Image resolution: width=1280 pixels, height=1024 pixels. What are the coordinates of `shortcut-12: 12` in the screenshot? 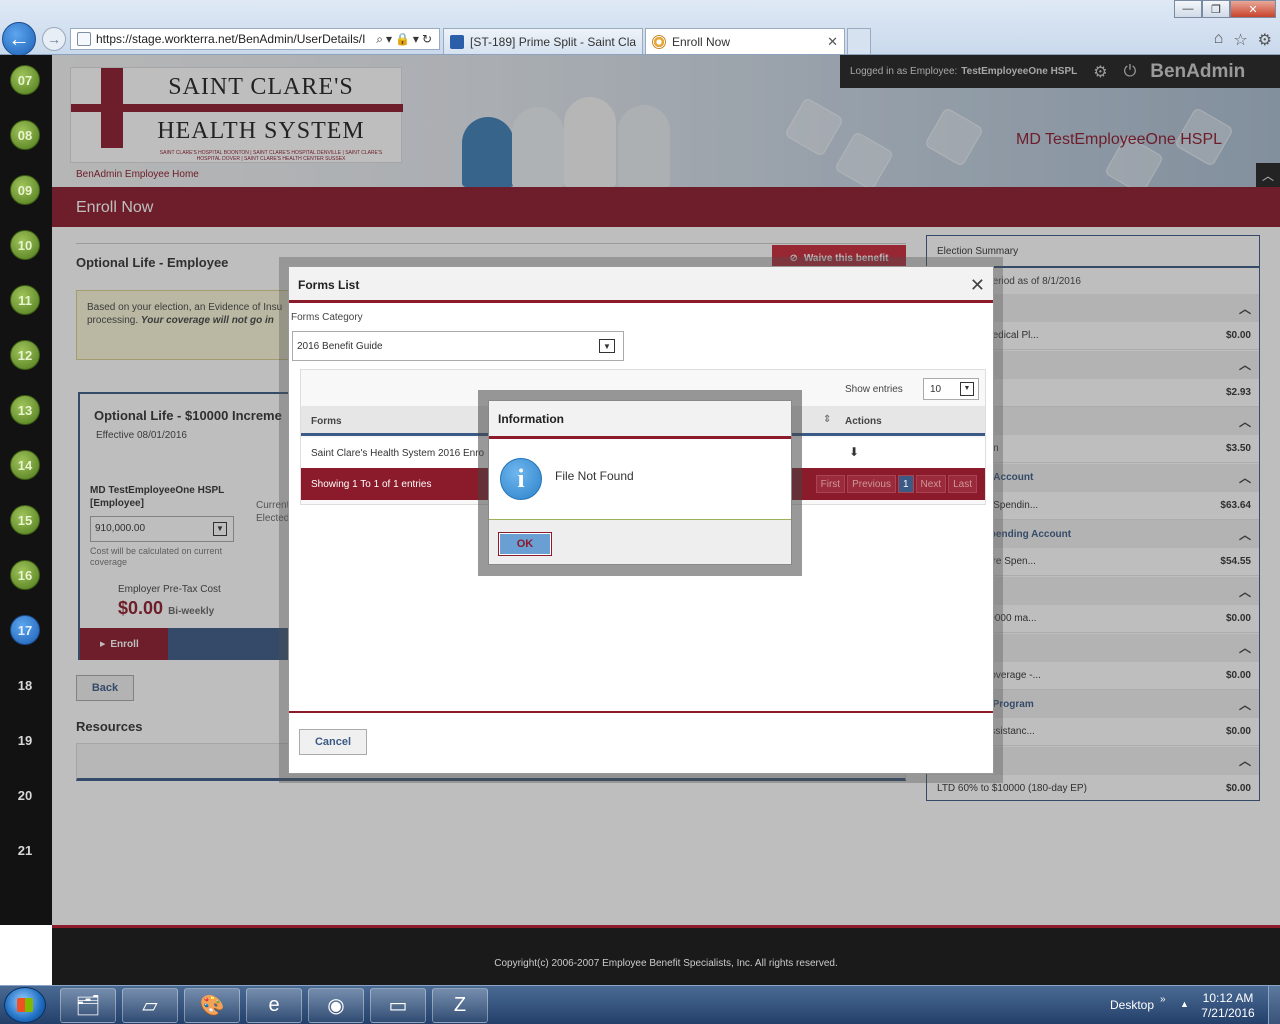 It's located at (25, 355).